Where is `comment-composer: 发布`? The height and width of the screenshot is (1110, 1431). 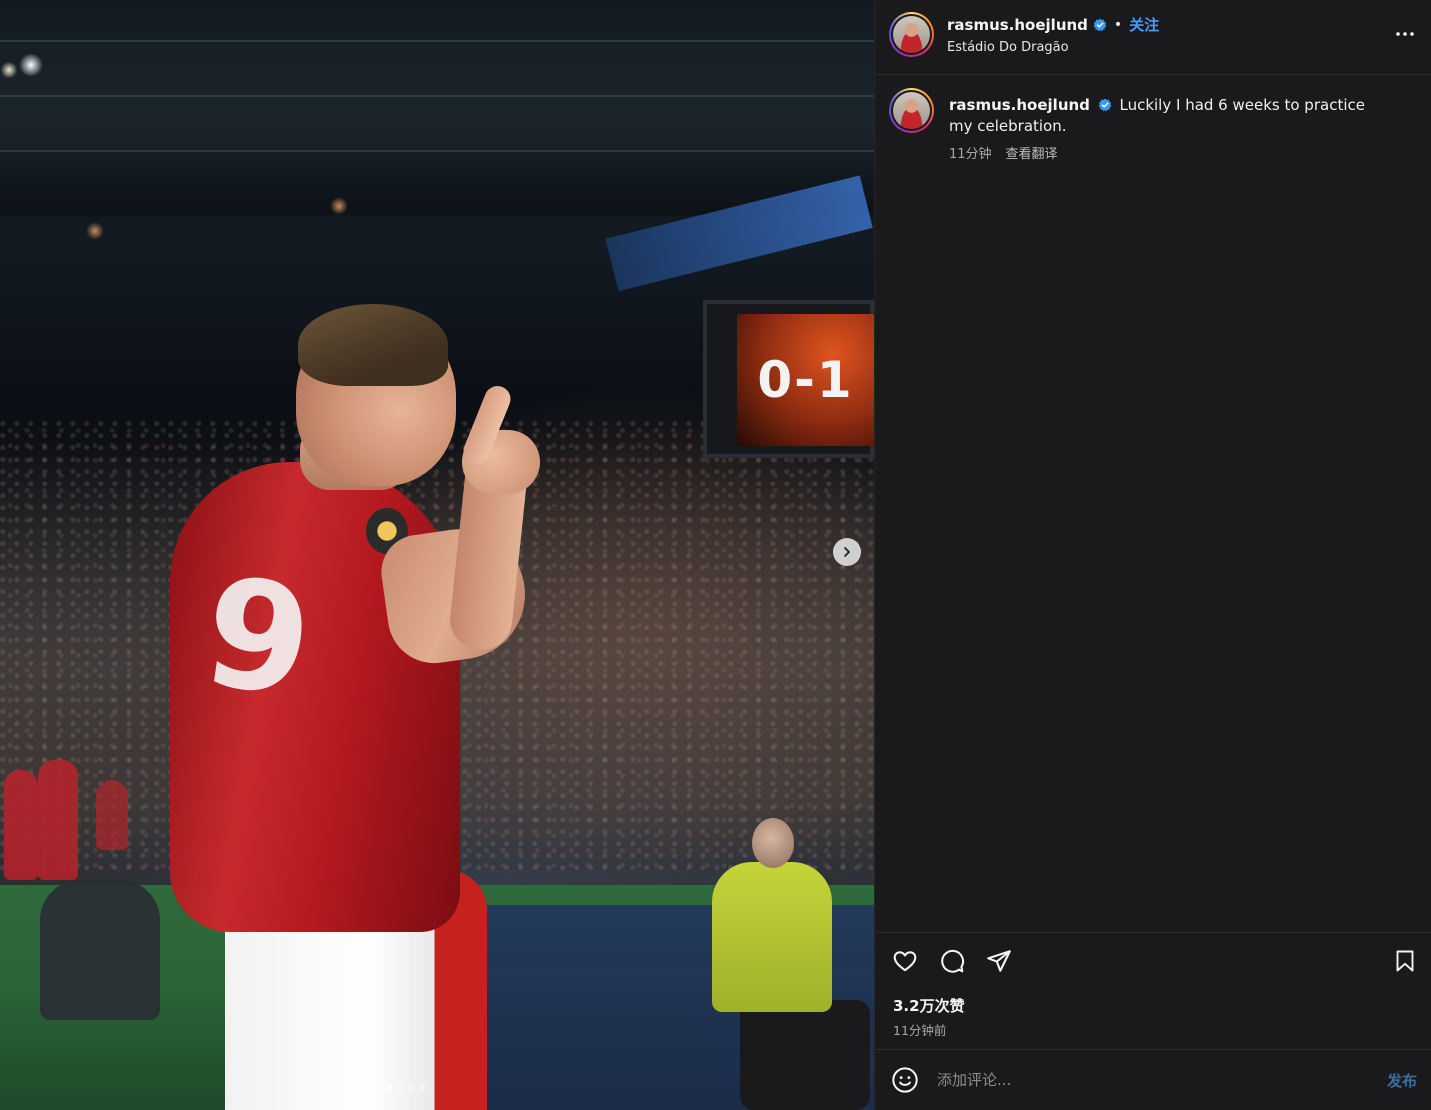
comment-composer: 发布 is located at coordinates (1153, 1079).